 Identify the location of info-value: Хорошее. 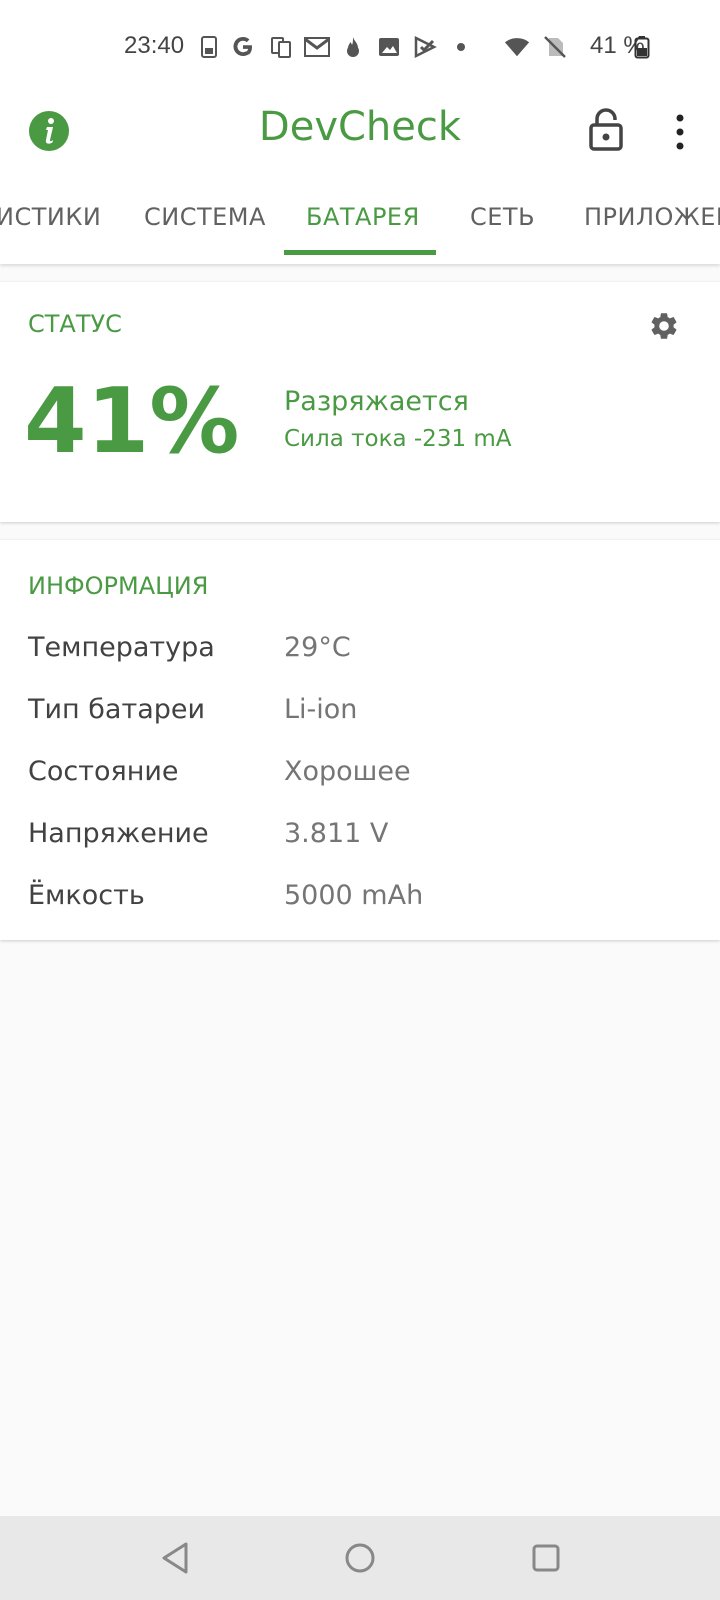
(347, 771).